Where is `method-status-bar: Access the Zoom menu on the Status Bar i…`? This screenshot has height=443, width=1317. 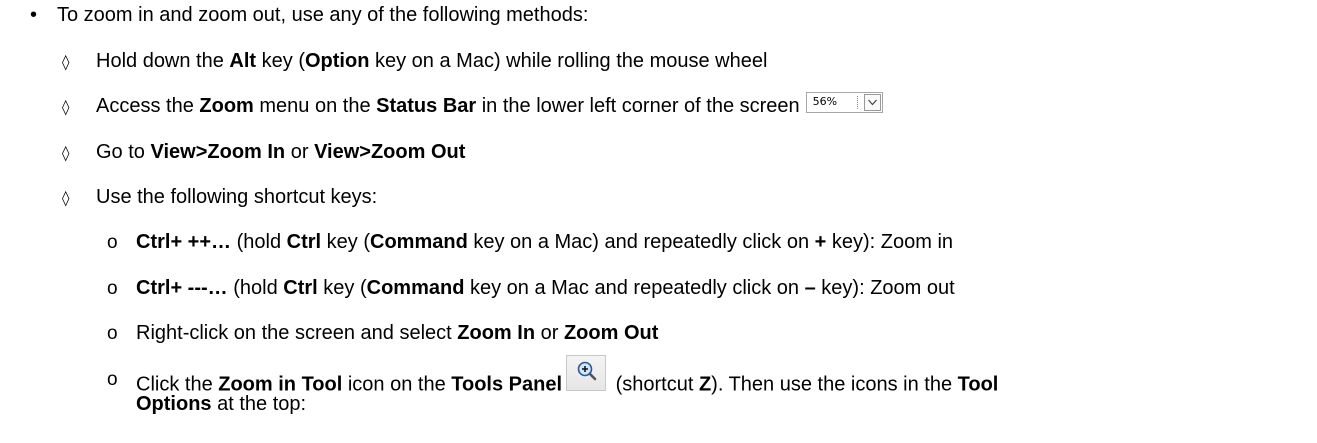 method-status-bar: Access the Zoom menu on the Status Bar i… is located at coordinates (489, 105).